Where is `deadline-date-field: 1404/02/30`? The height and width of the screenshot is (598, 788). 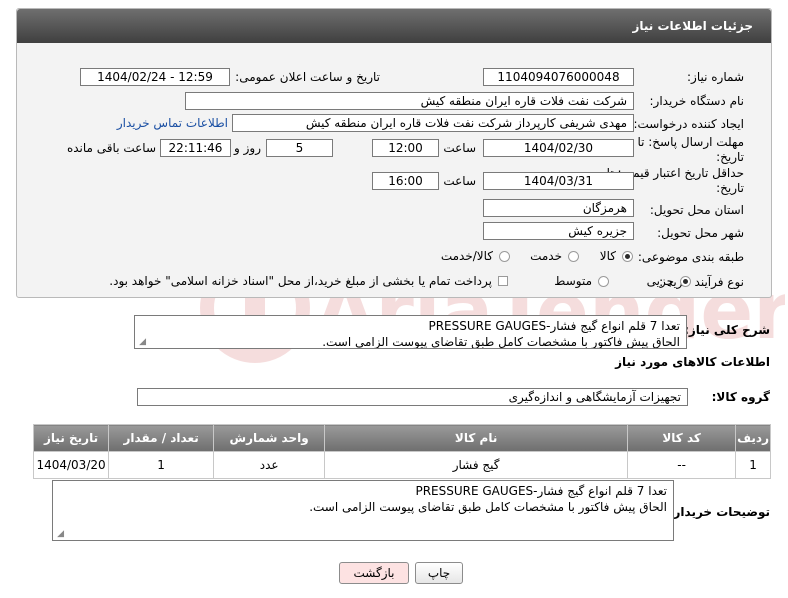 deadline-date-field: 1404/02/30 is located at coordinates (558, 148).